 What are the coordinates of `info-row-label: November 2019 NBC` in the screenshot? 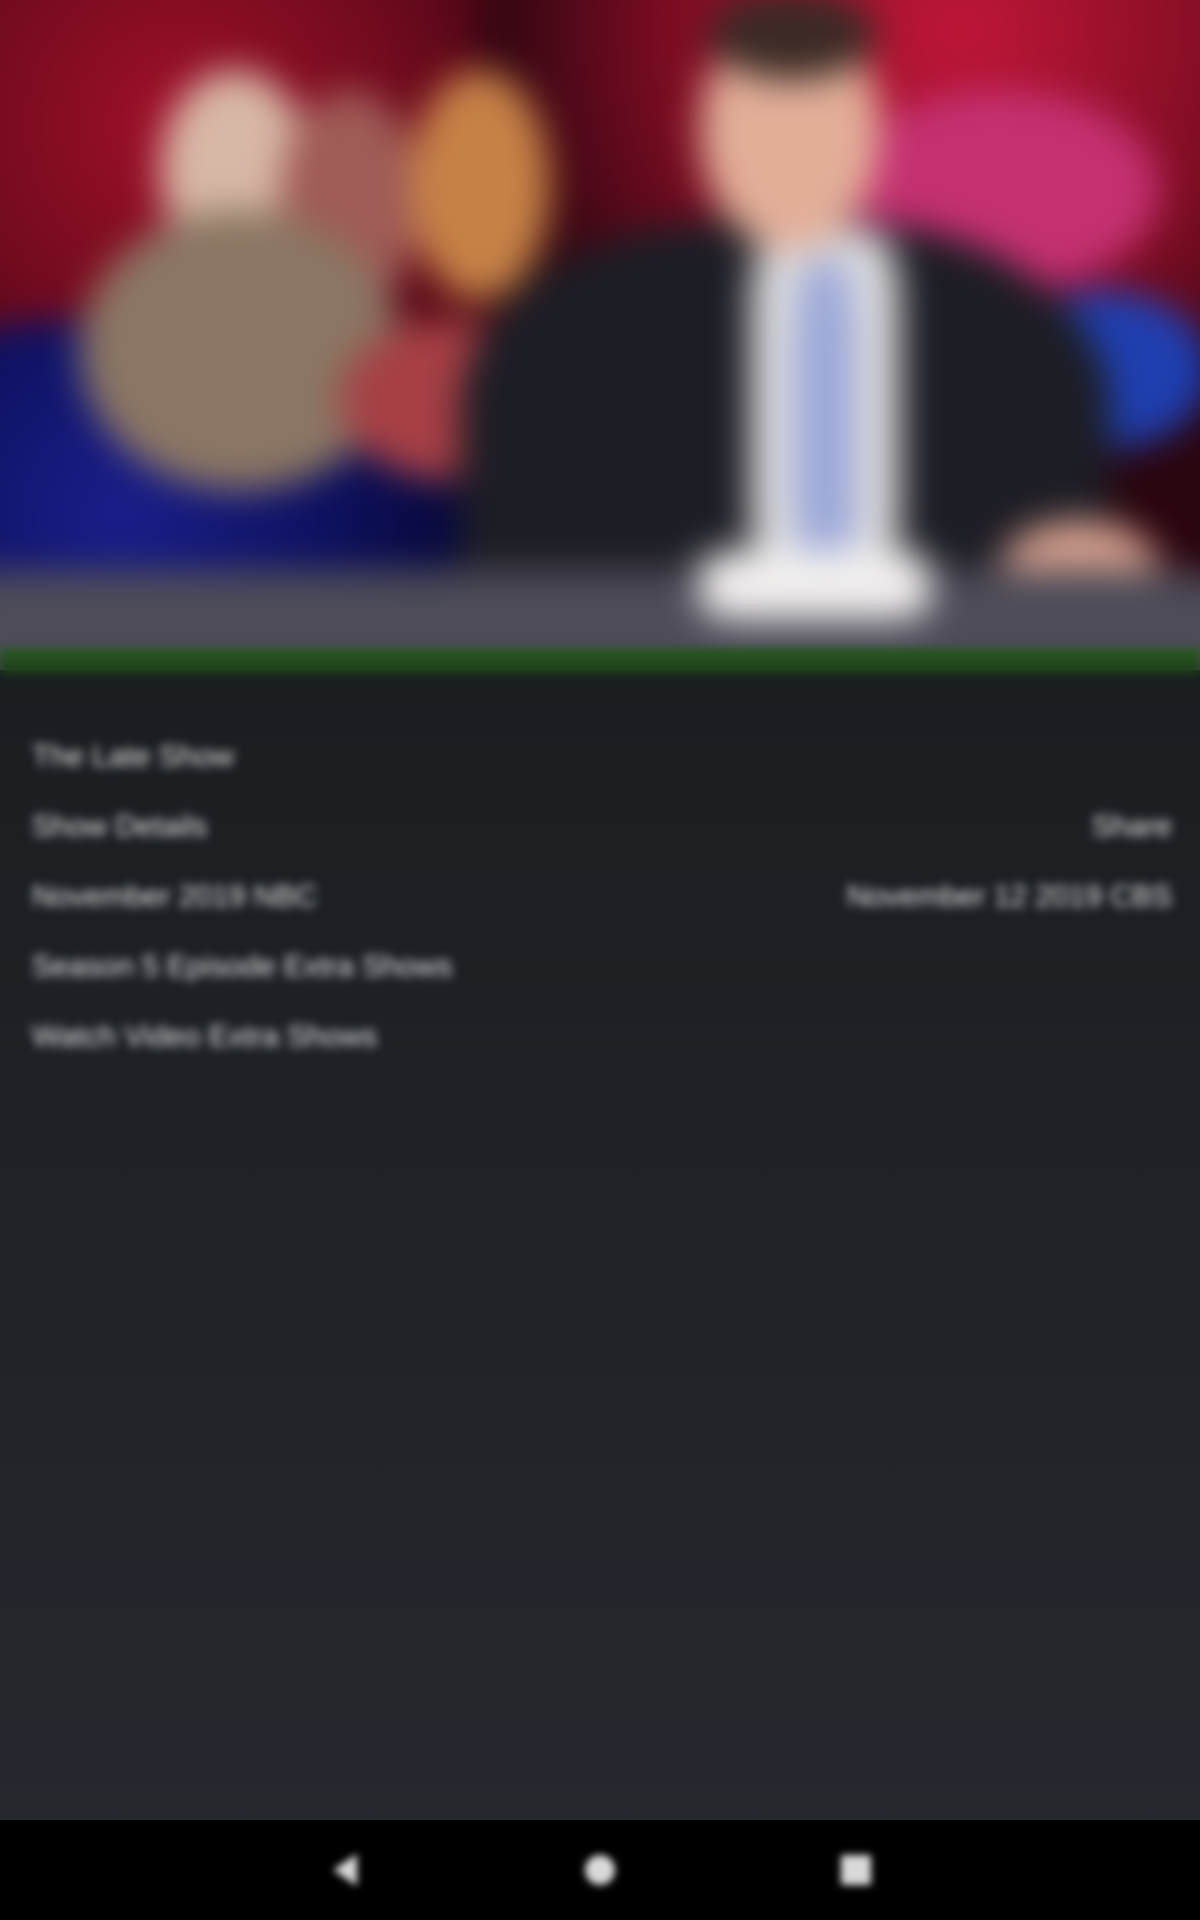 It's located at (175, 896).